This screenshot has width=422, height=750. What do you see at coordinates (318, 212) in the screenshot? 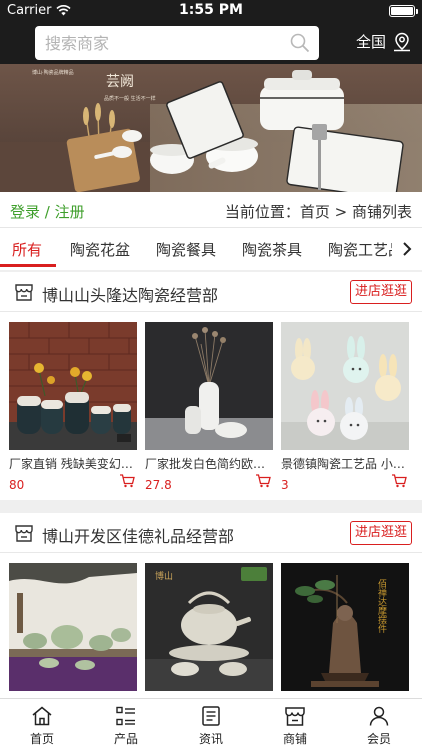
I see `breadcrumb: 当前位置：首页 > 商铺列表` at bounding box center [318, 212].